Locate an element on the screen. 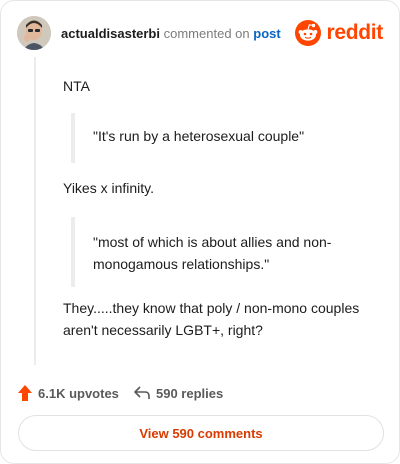 The height and width of the screenshot is (464, 400). username-link: actualdisasterbi is located at coordinates (110, 33).